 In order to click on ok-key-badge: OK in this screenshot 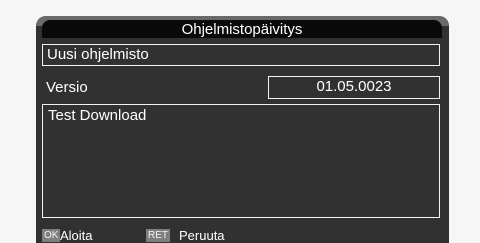, I will do `click(51, 235)`.